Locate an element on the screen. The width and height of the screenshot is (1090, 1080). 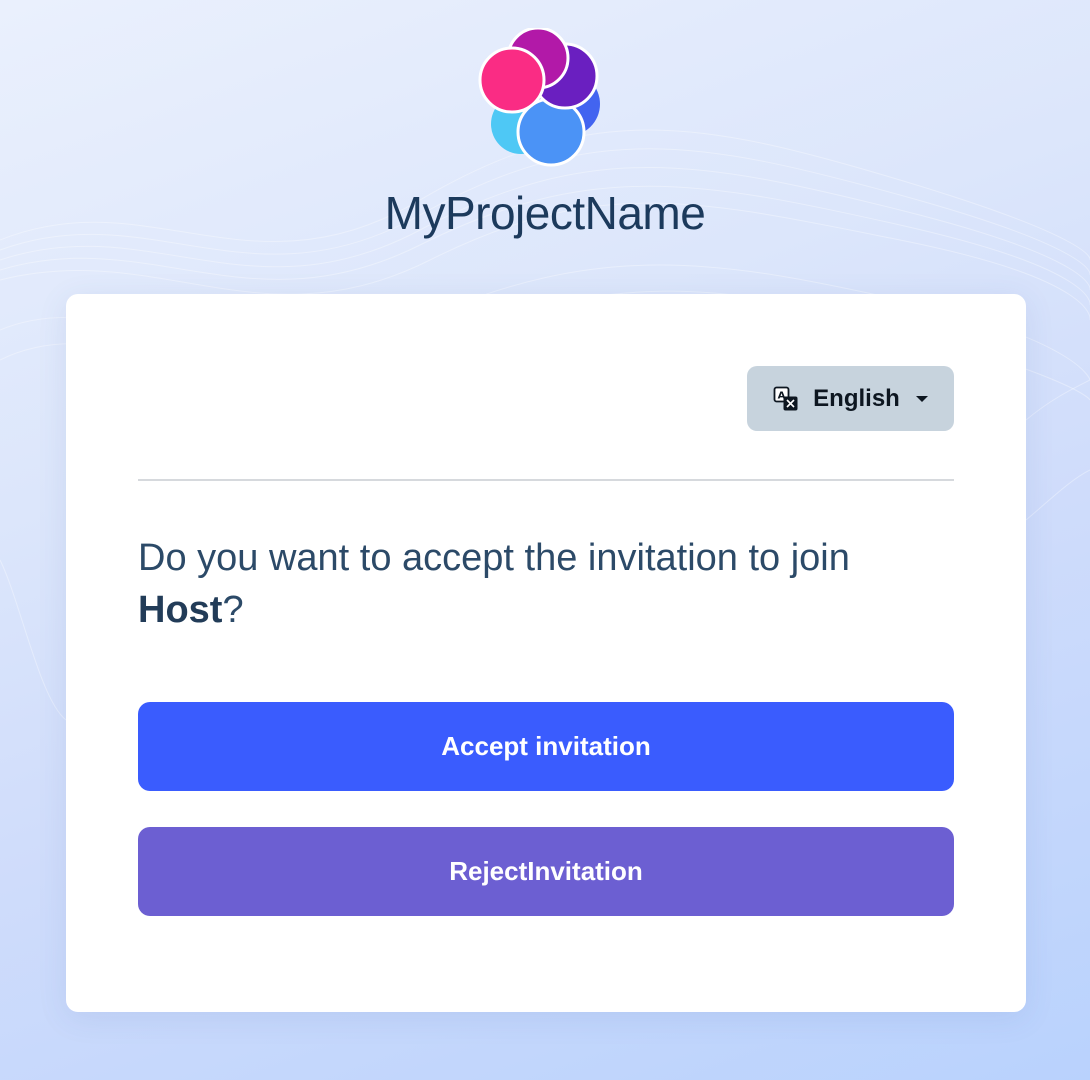
accept-invitation-button: Accept invitation is located at coordinates (546, 746).